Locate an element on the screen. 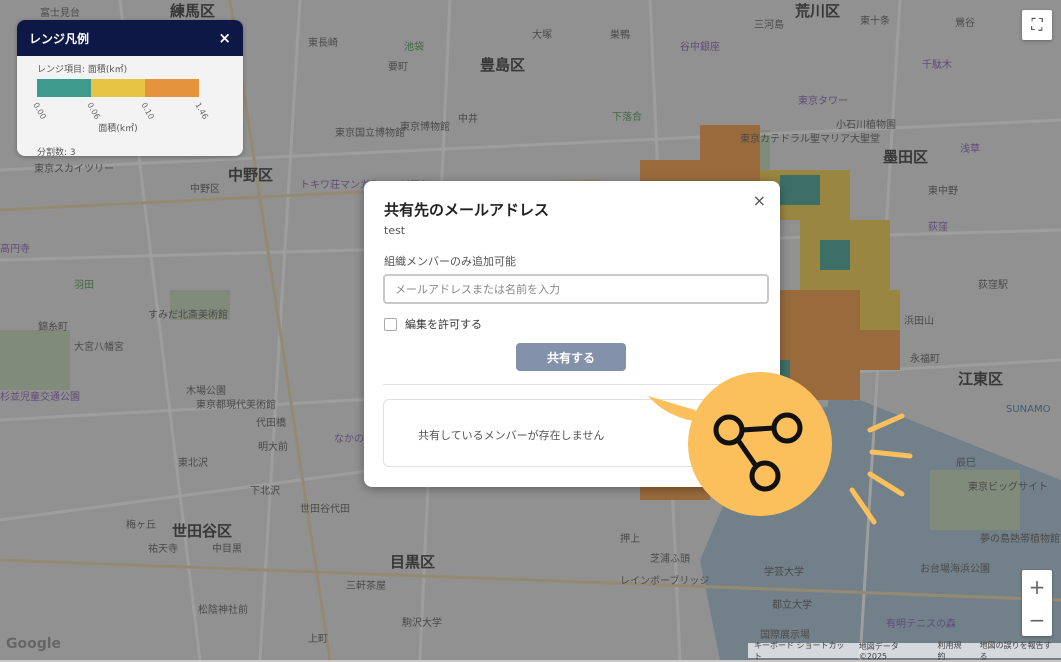  zoom-out-button: − is located at coordinates (1037, 619).